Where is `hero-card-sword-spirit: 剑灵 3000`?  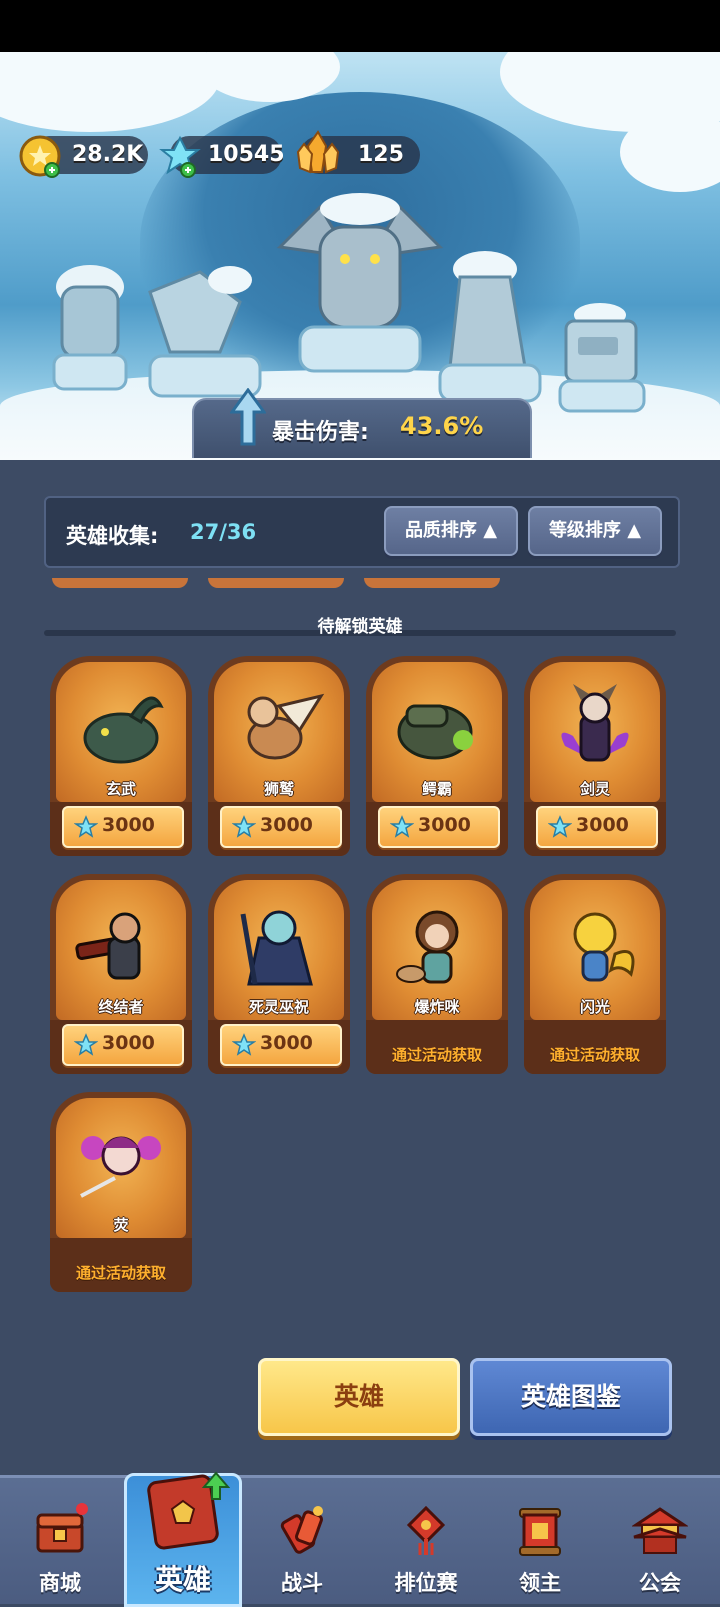
hero-card-sword-spirit: 剑灵 3000 is located at coordinates (595, 756).